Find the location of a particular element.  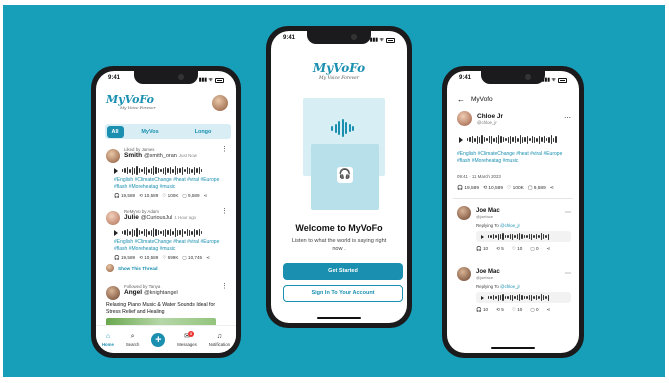

nav-search: ⌕ Search is located at coordinates (133, 340).